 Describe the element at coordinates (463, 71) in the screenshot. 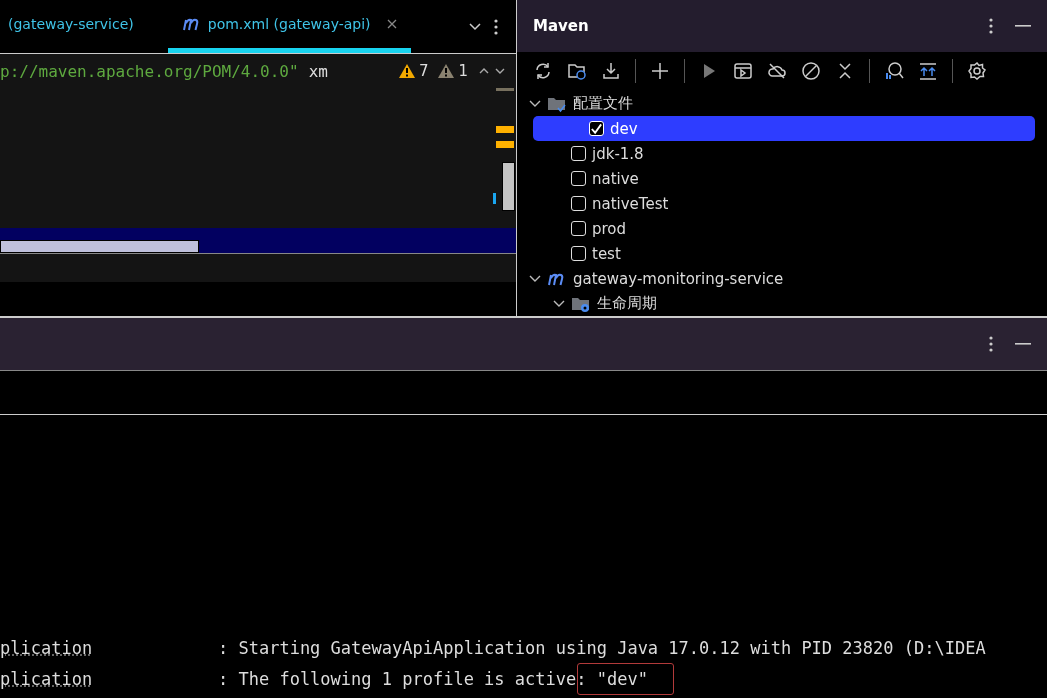

I see `weak-warning-count: 1` at that location.